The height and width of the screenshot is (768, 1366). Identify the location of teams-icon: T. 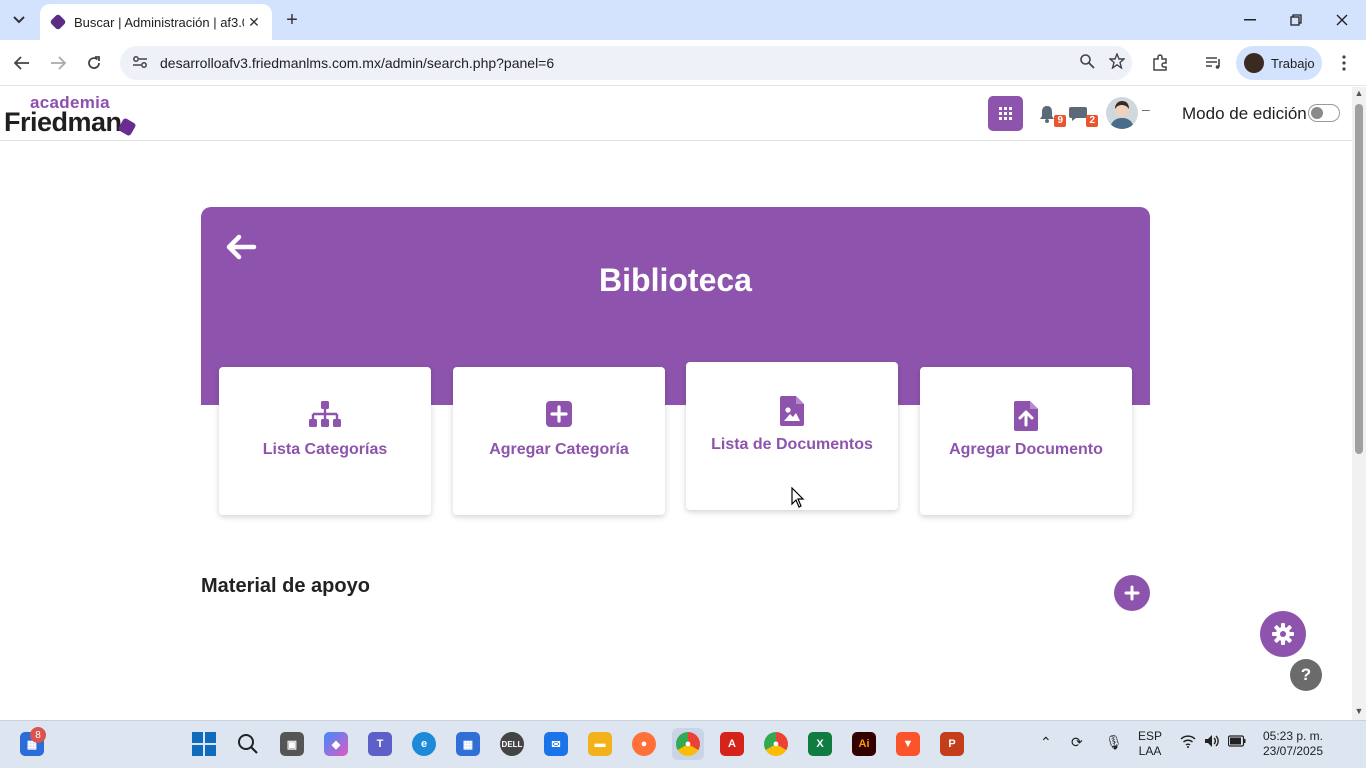
(380, 744).